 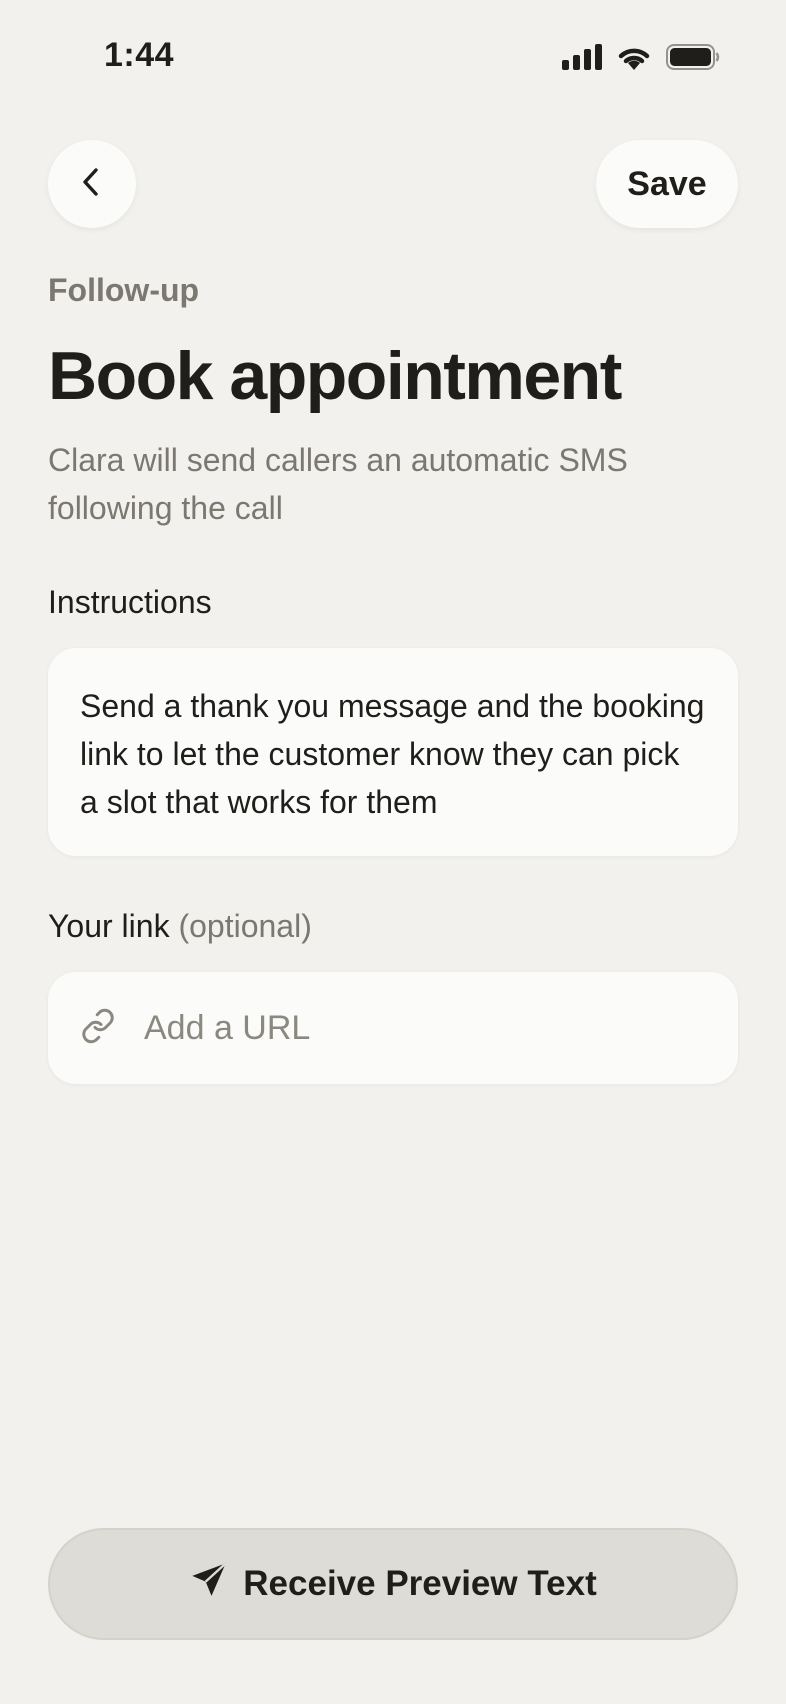 I want to click on wifi-icon, so click(x=634, y=59).